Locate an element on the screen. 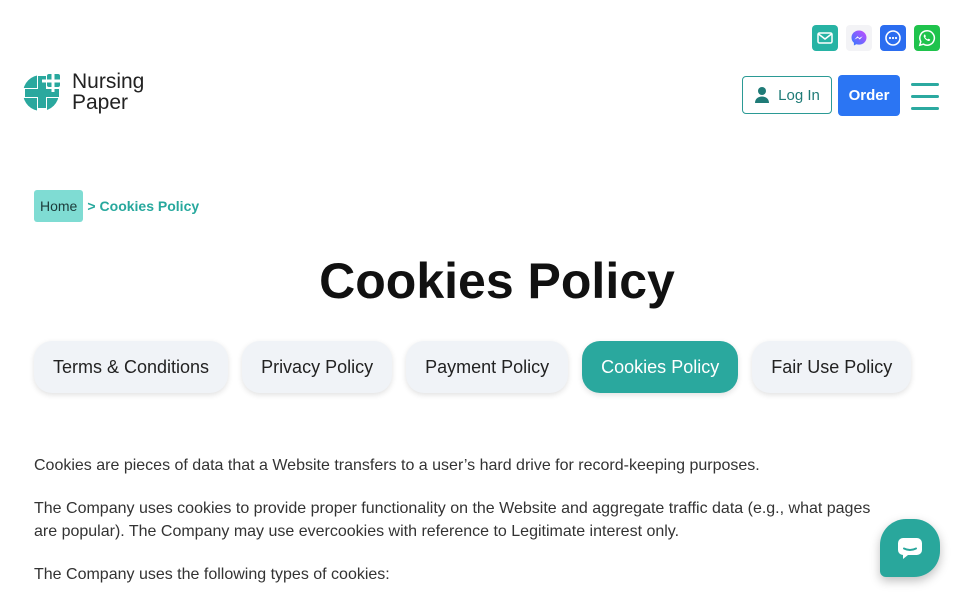 Image resolution: width=960 pixels, height=606 pixels. tab-fair-use-policy: Fair Use Policy is located at coordinates (832, 367).